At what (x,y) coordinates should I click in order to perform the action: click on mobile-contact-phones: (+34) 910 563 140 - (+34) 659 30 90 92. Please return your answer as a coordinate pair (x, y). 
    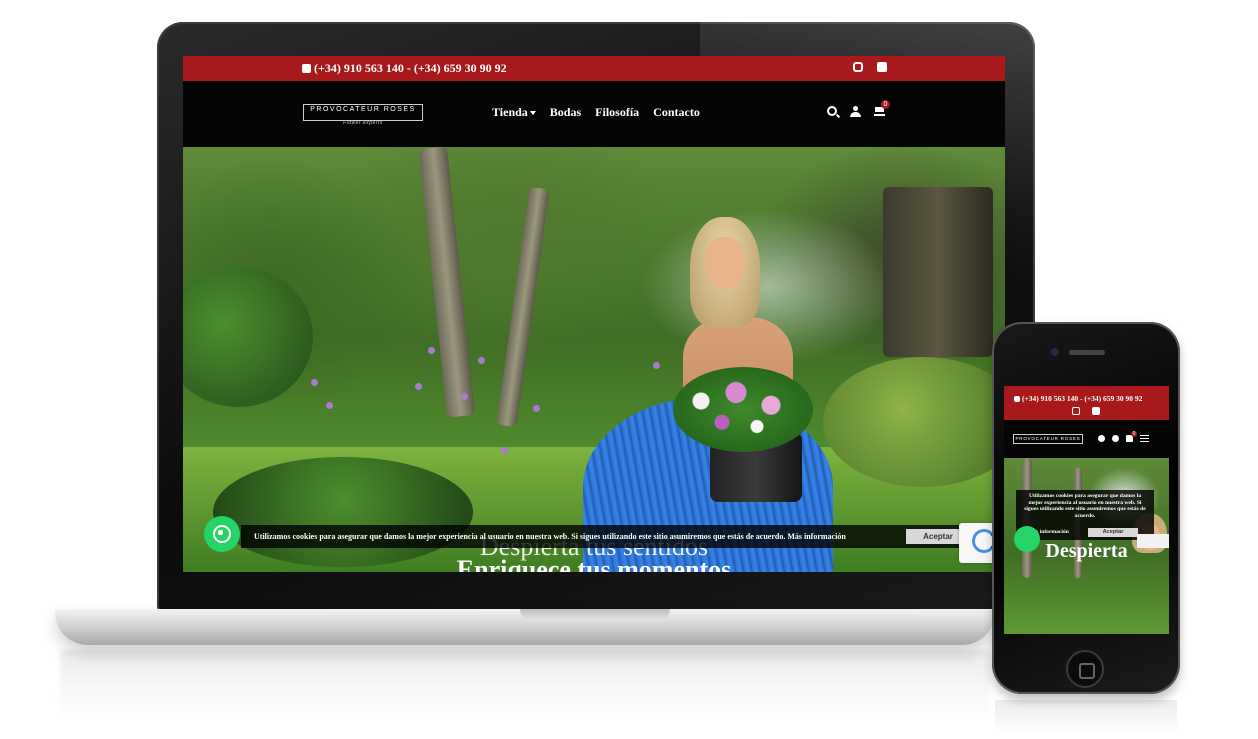
    Looking at the image, I should click on (1078, 398).